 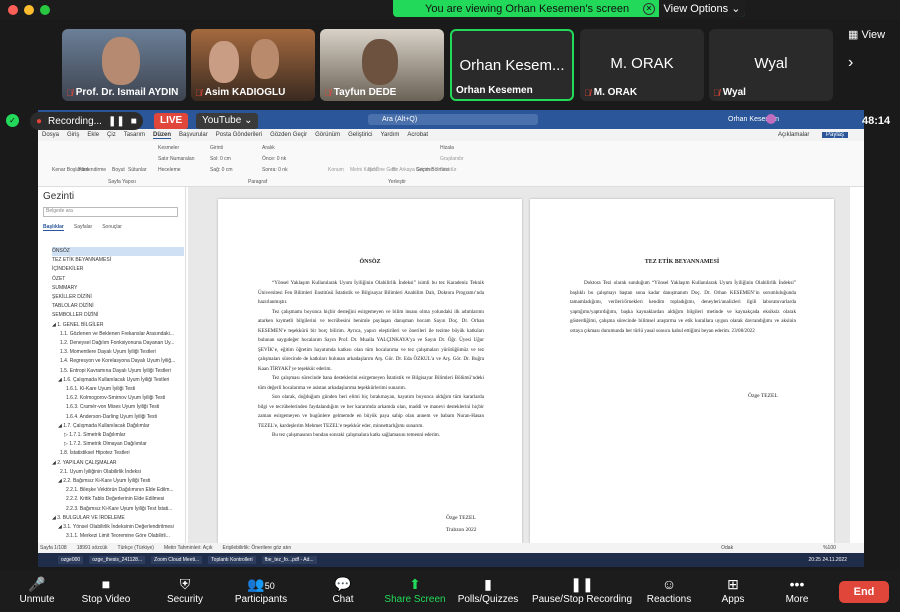 I want to click on line-numbers-button: Satır Numaraları, so click(x=176, y=159).